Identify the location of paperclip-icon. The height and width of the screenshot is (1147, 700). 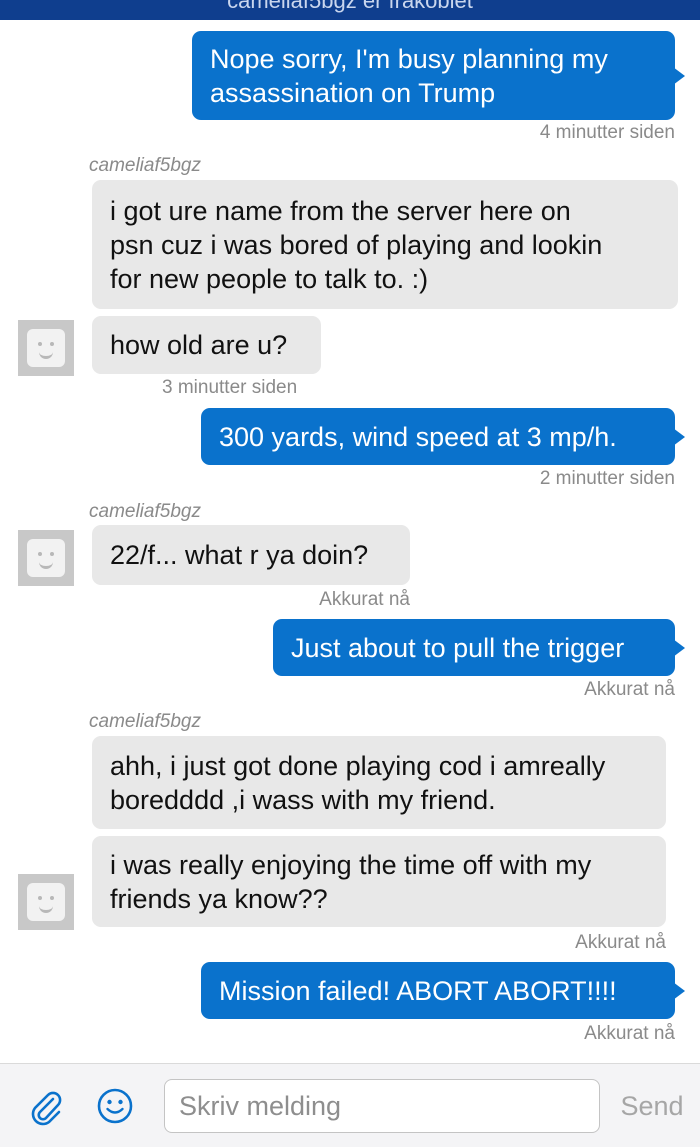
(46, 1106).